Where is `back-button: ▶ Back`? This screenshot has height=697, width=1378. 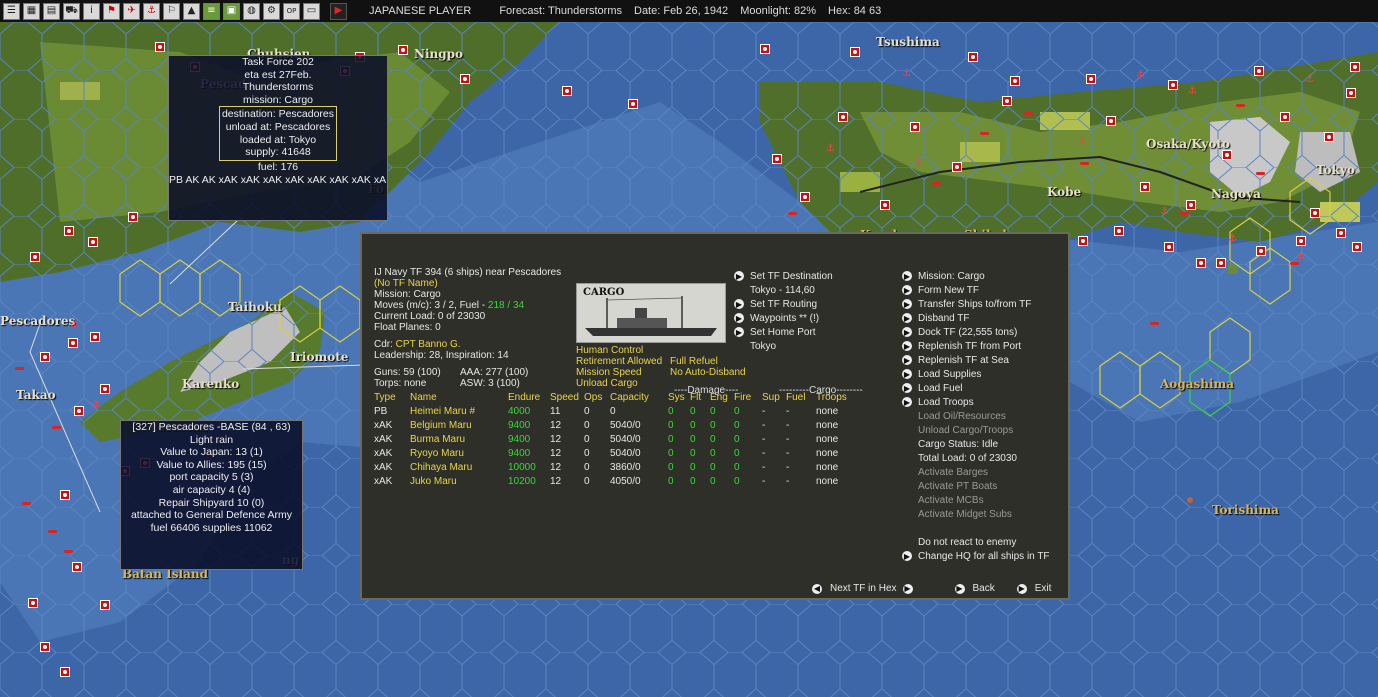 back-button: ▶ Back is located at coordinates (974, 588).